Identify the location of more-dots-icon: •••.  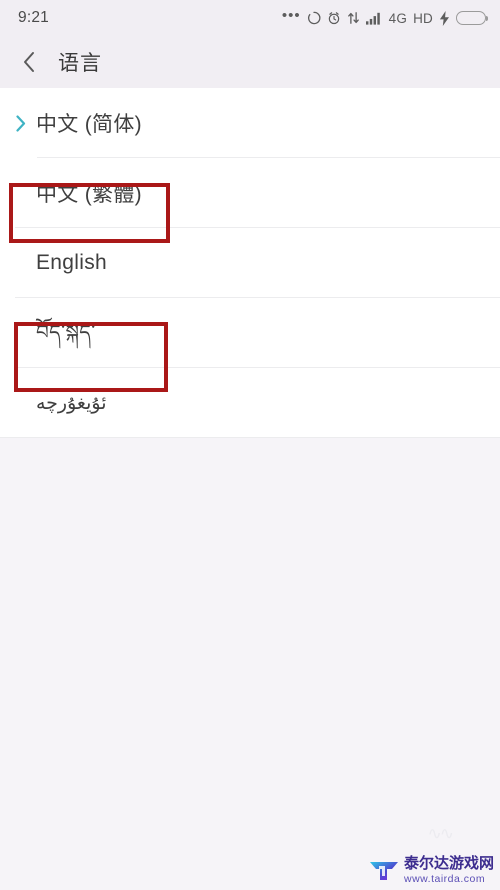
(291, 15).